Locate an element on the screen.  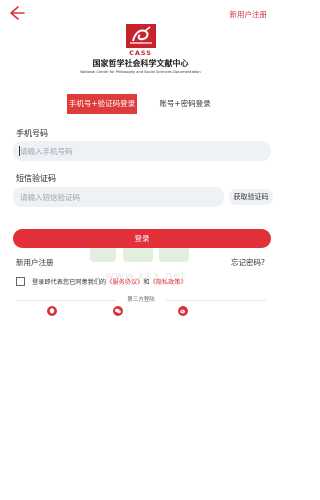
divider-left is located at coordinates (66, 300).